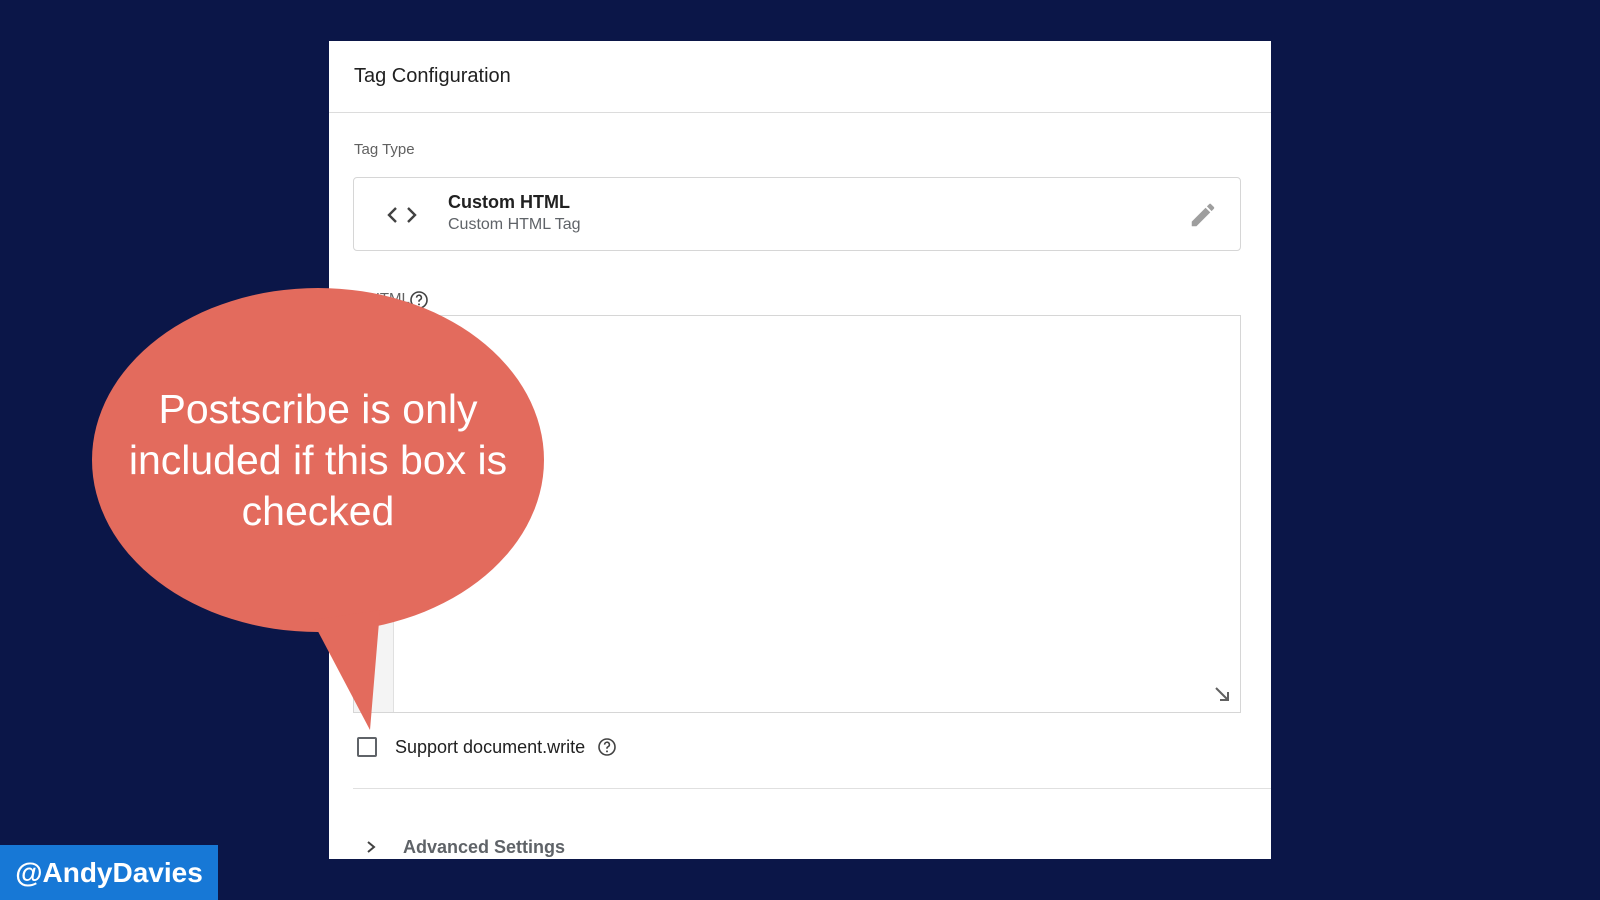  What do you see at coordinates (484, 846) in the screenshot?
I see `advanced-settings-label: Advanced Settings` at bounding box center [484, 846].